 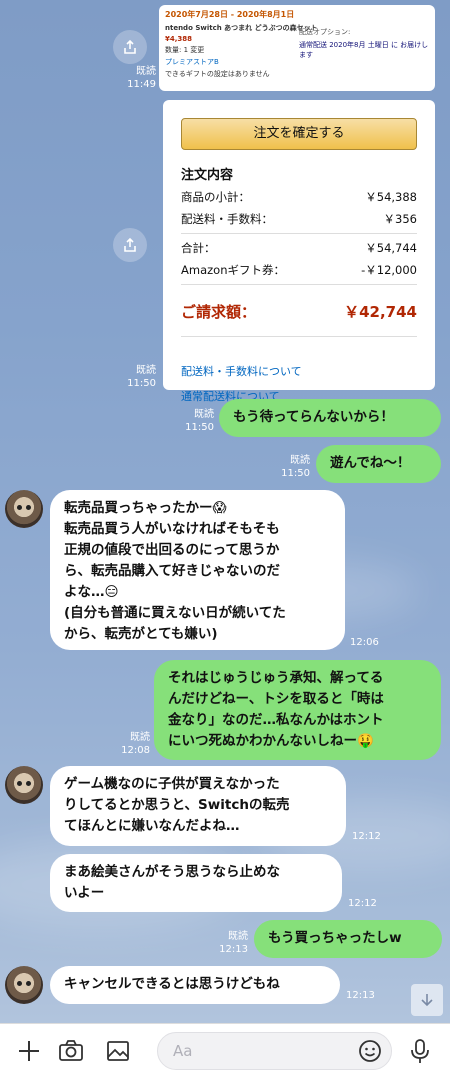 What do you see at coordinates (391, 248) in the screenshot?
I see `row-value: ￥54,744` at bounding box center [391, 248].